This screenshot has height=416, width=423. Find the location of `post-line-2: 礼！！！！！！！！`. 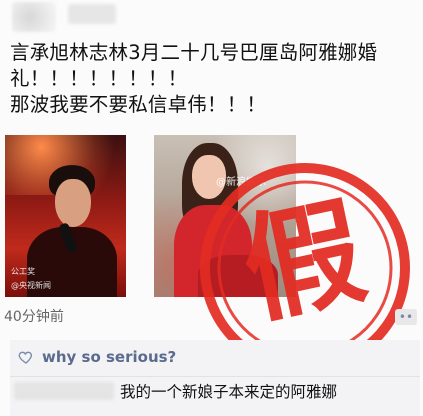

post-line-2: 礼！！！！！！！！ is located at coordinates (99, 78).